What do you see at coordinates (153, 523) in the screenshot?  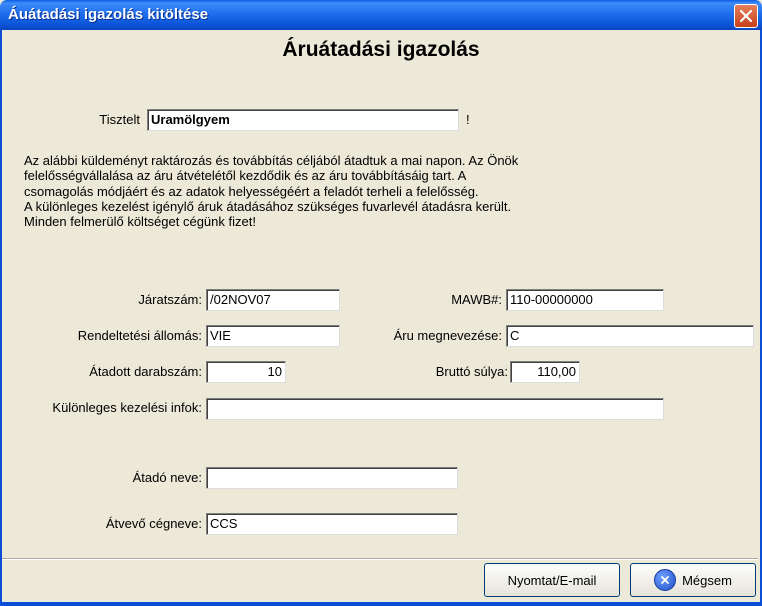 I see `atvevo-label: Átvevő cégneve:` at bounding box center [153, 523].